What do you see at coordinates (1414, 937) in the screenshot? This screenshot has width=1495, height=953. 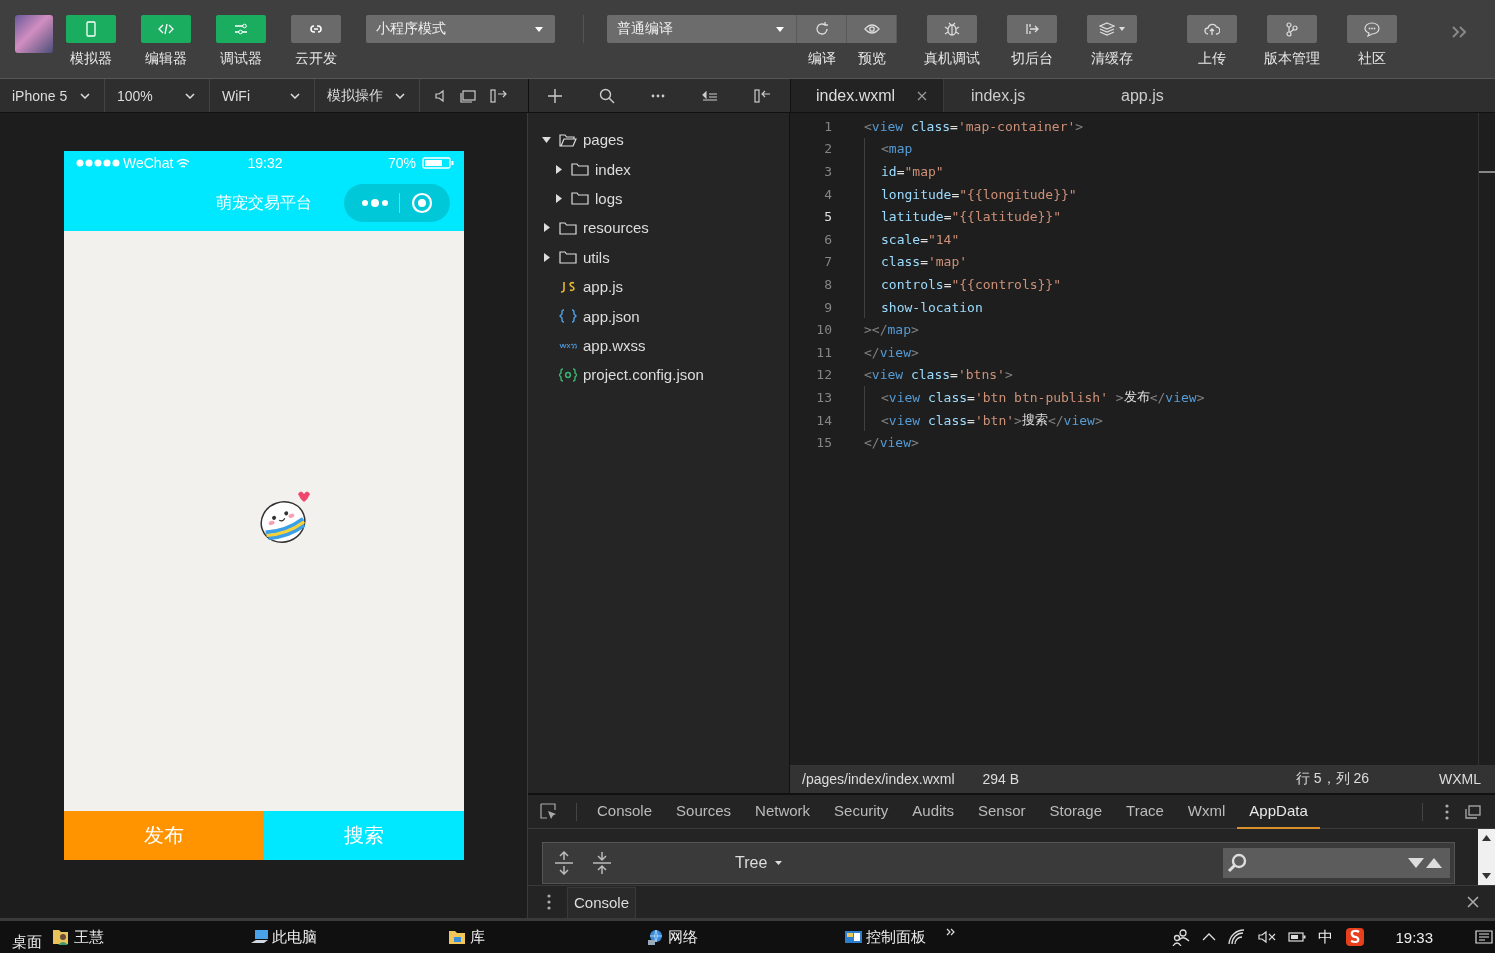 I see `clock-time: 19:33` at bounding box center [1414, 937].